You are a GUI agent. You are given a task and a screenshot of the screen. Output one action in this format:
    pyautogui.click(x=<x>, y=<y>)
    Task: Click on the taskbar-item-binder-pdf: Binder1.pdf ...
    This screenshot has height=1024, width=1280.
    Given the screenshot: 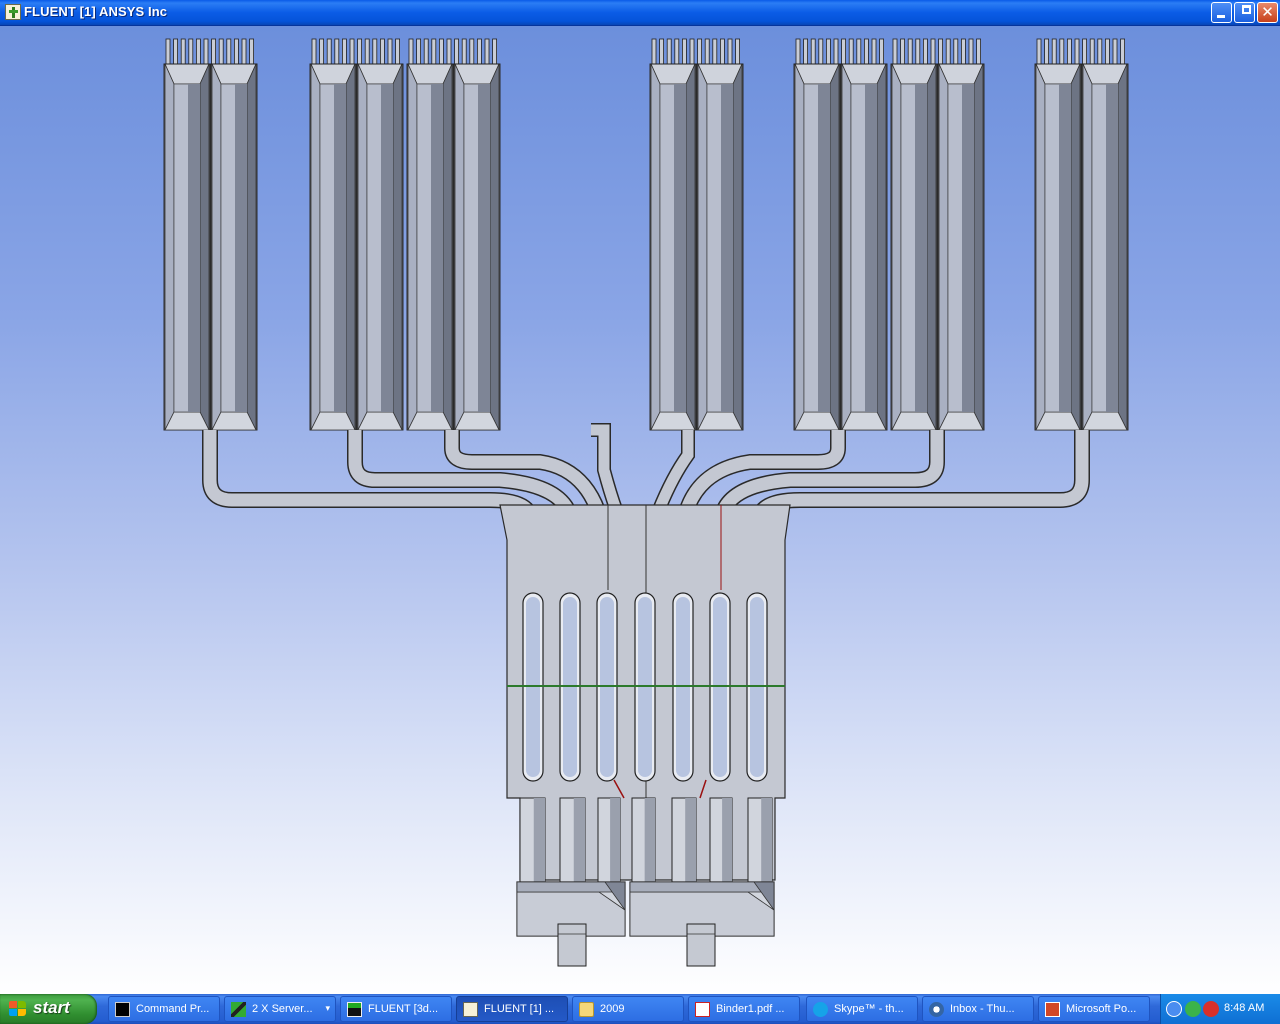 What is the action you would take?
    pyautogui.click(x=744, y=1009)
    